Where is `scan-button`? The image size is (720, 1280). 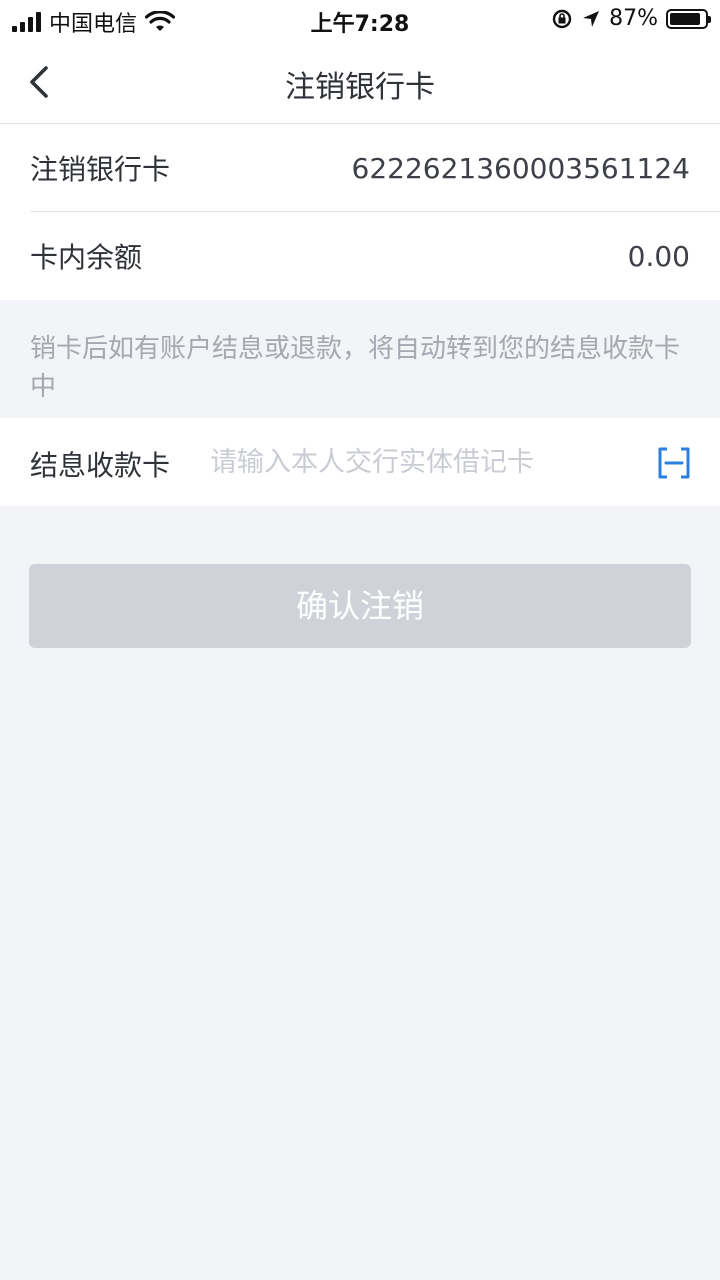
scan-button is located at coordinates (674, 463).